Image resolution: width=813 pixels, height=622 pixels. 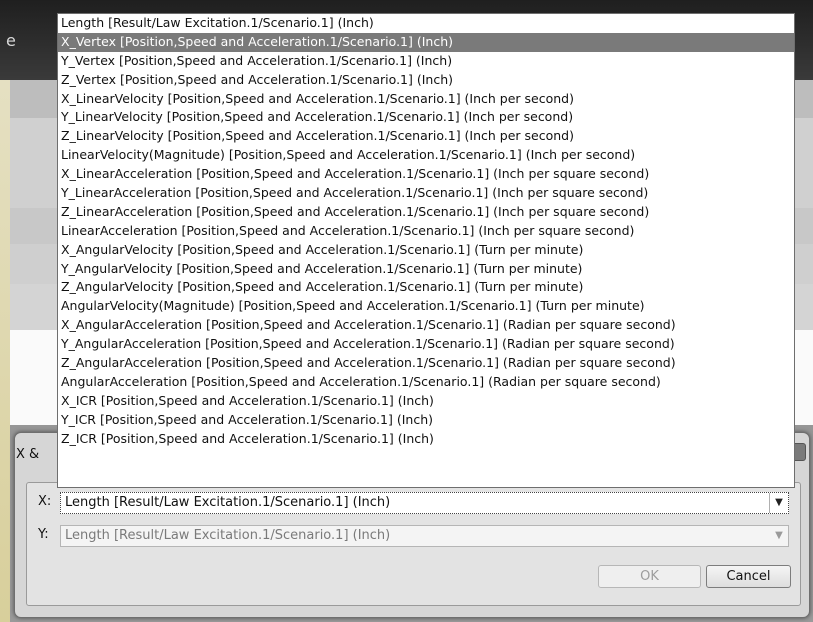 What do you see at coordinates (45, 501) in the screenshot?
I see `x-axis-label: X:` at bounding box center [45, 501].